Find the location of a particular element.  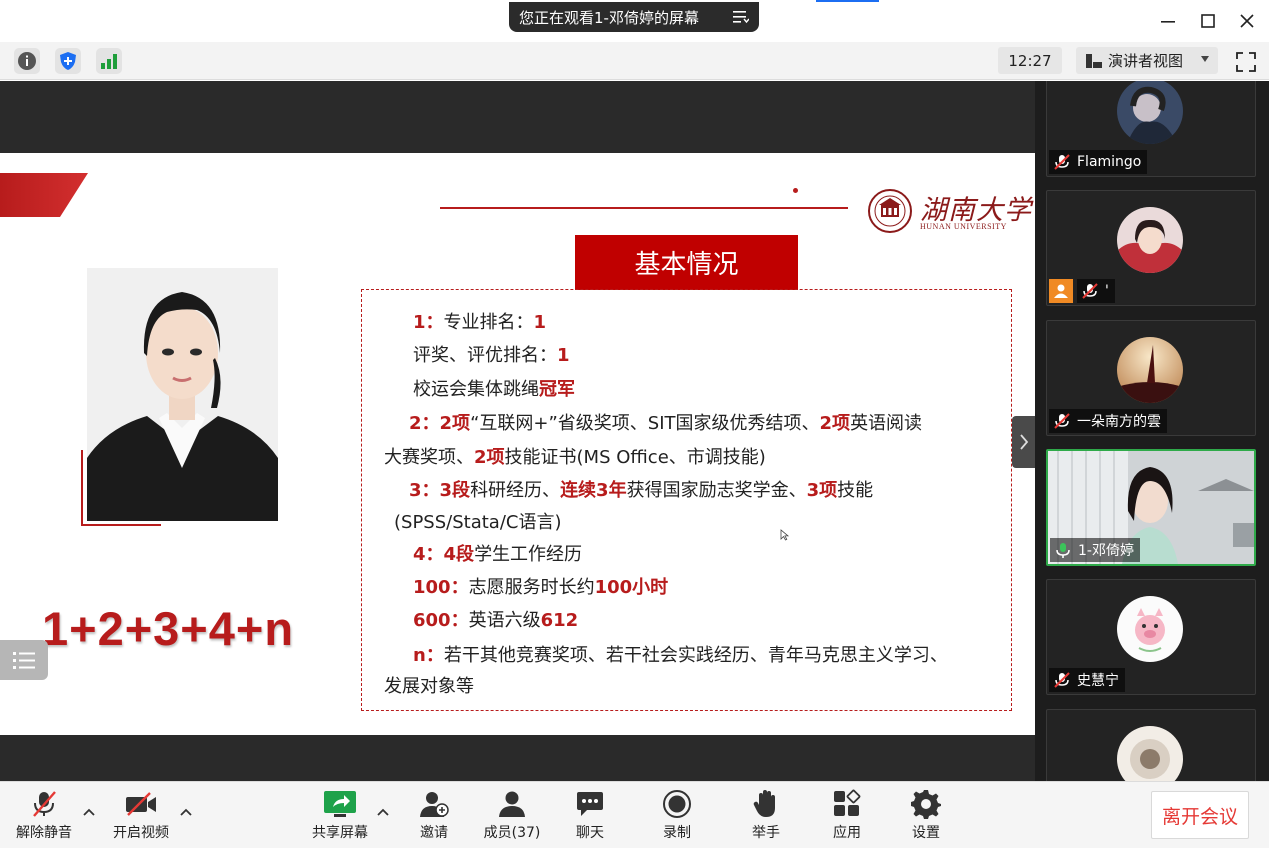

settings-button: 设置 is located at coordinates (926, 816).